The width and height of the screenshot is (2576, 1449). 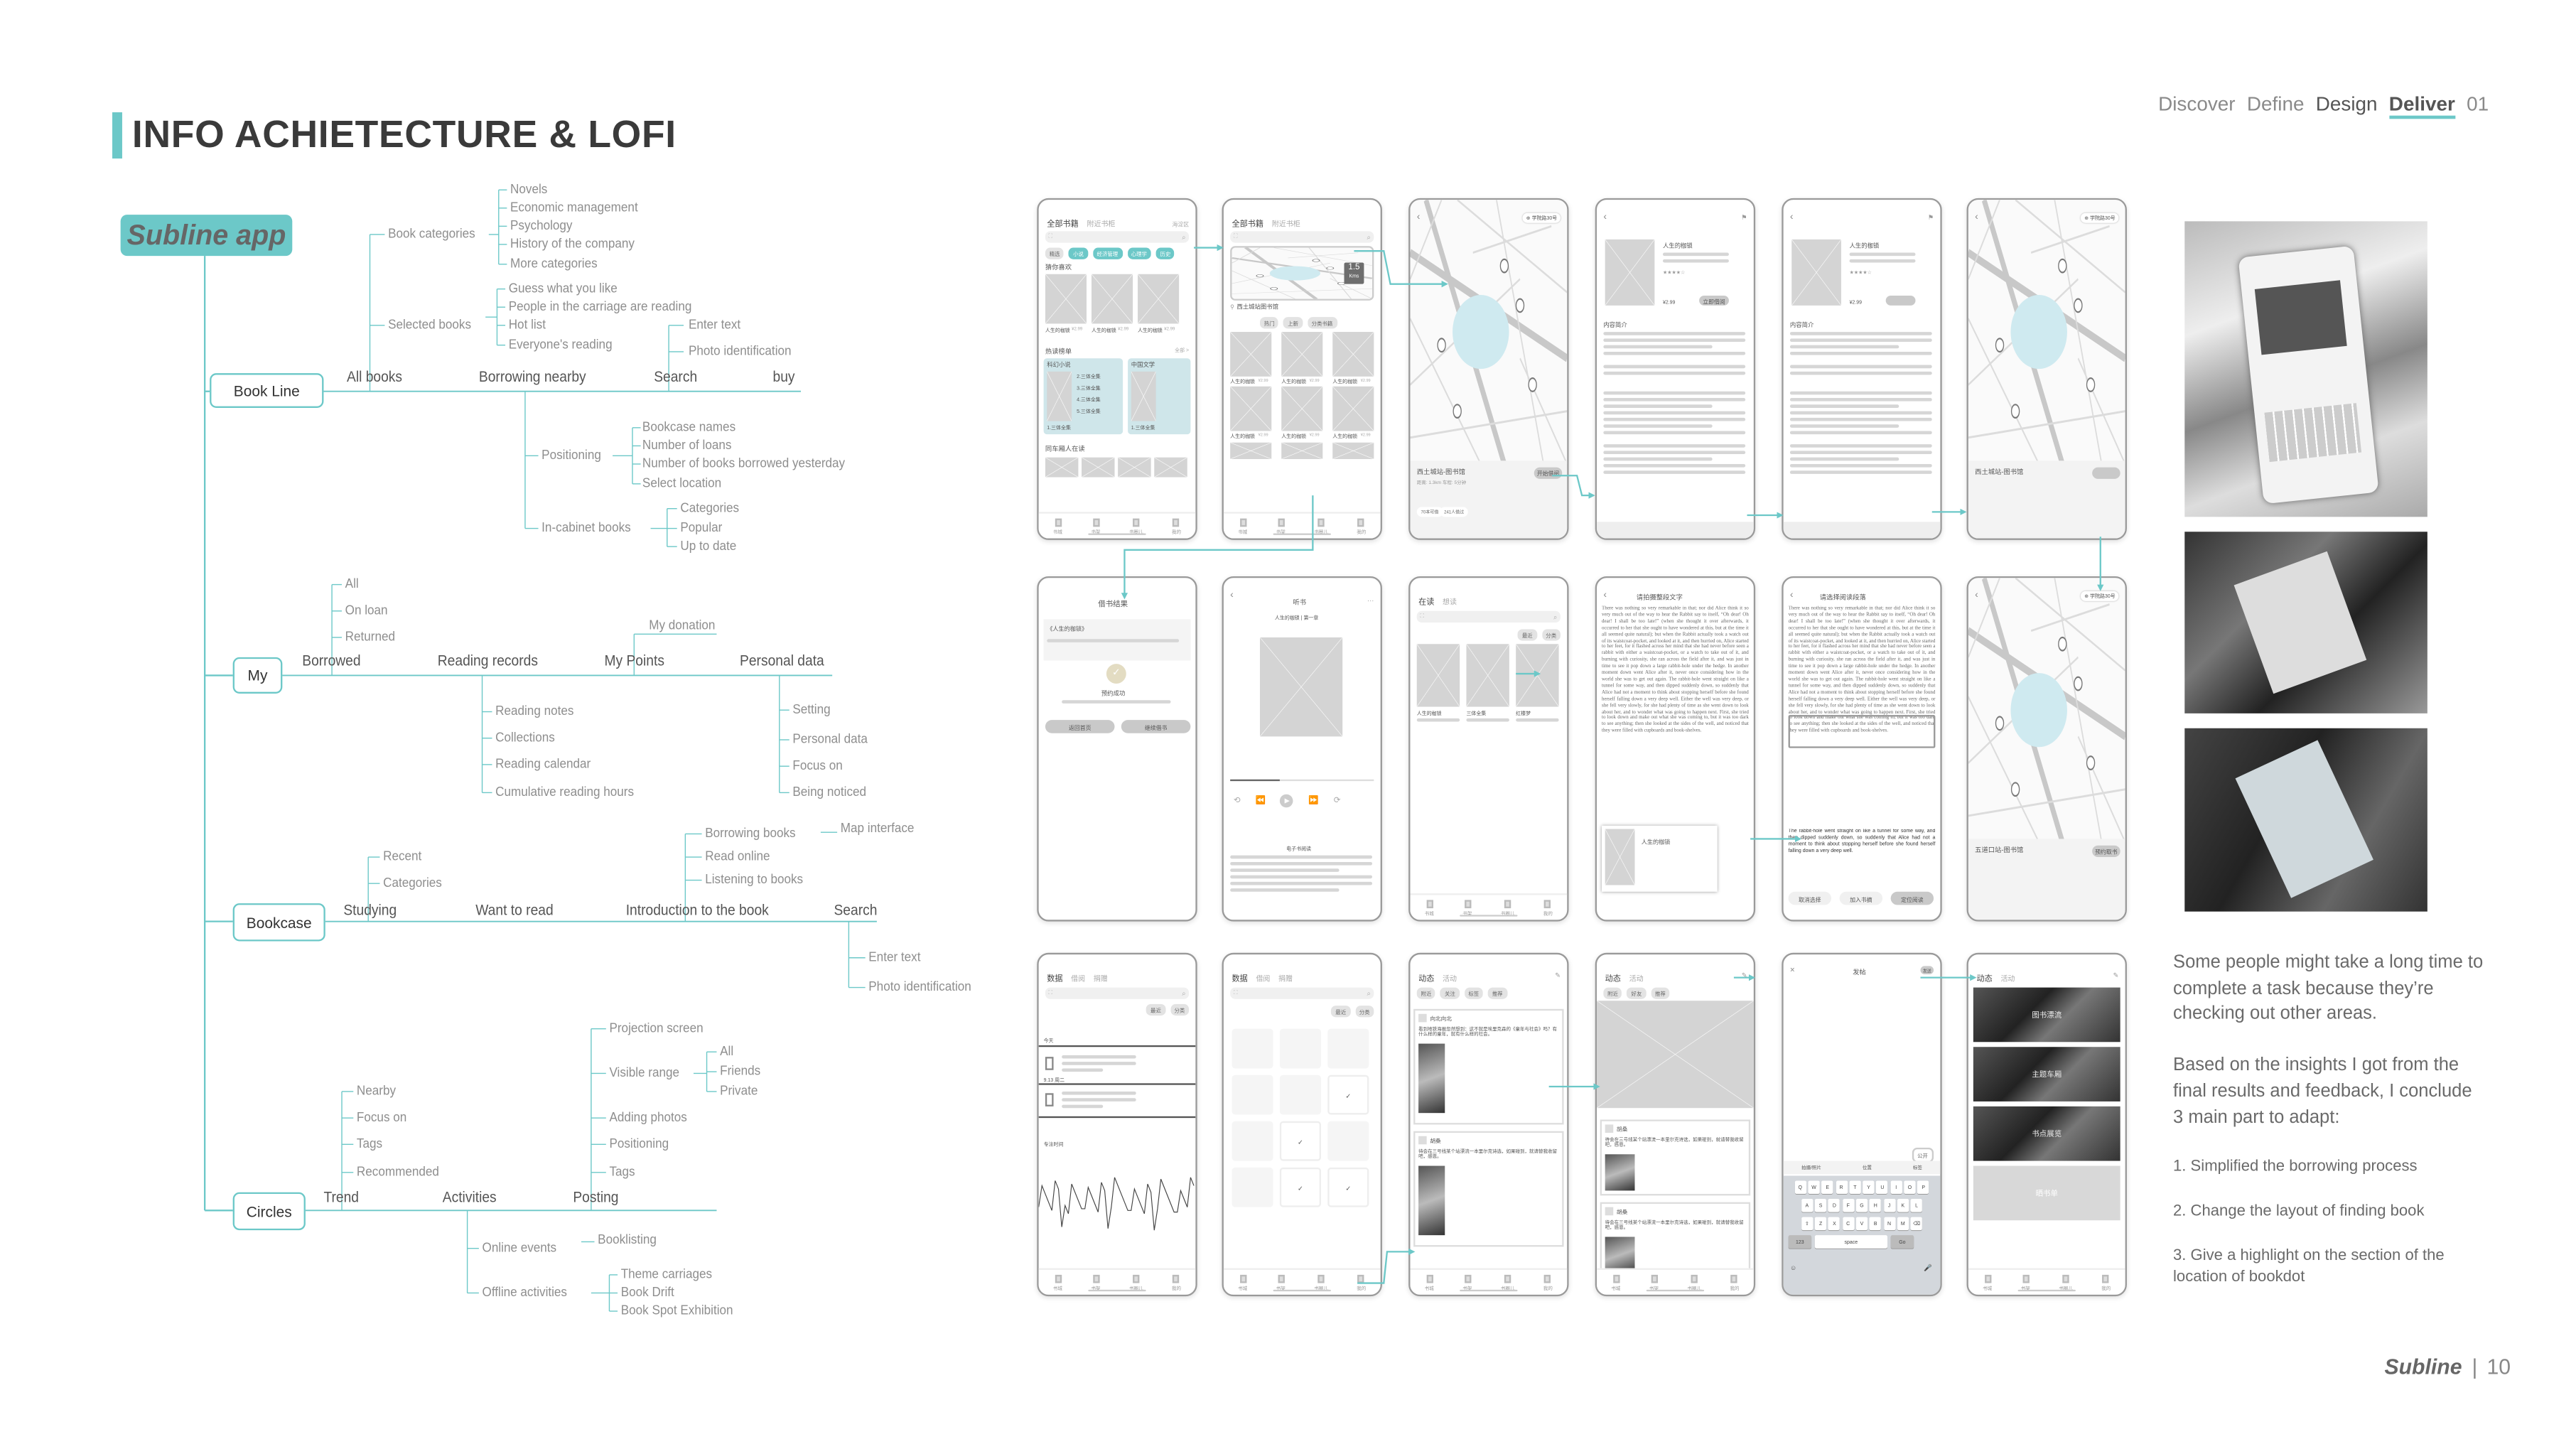 What do you see at coordinates (1814, 1187) in the screenshot?
I see `key: W` at bounding box center [1814, 1187].